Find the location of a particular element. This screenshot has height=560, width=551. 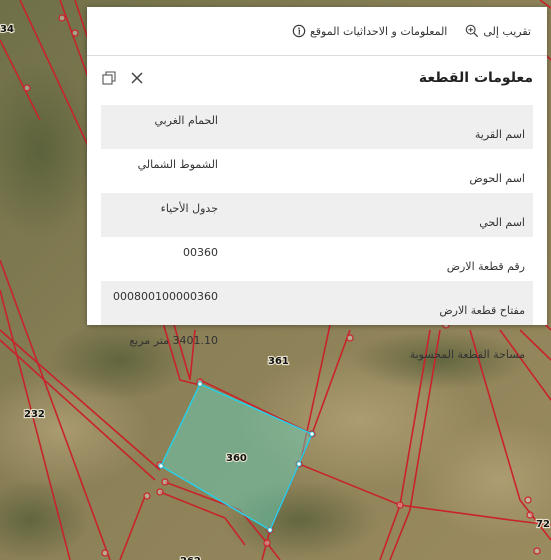

close-icon is located at coordinates (137, 78).